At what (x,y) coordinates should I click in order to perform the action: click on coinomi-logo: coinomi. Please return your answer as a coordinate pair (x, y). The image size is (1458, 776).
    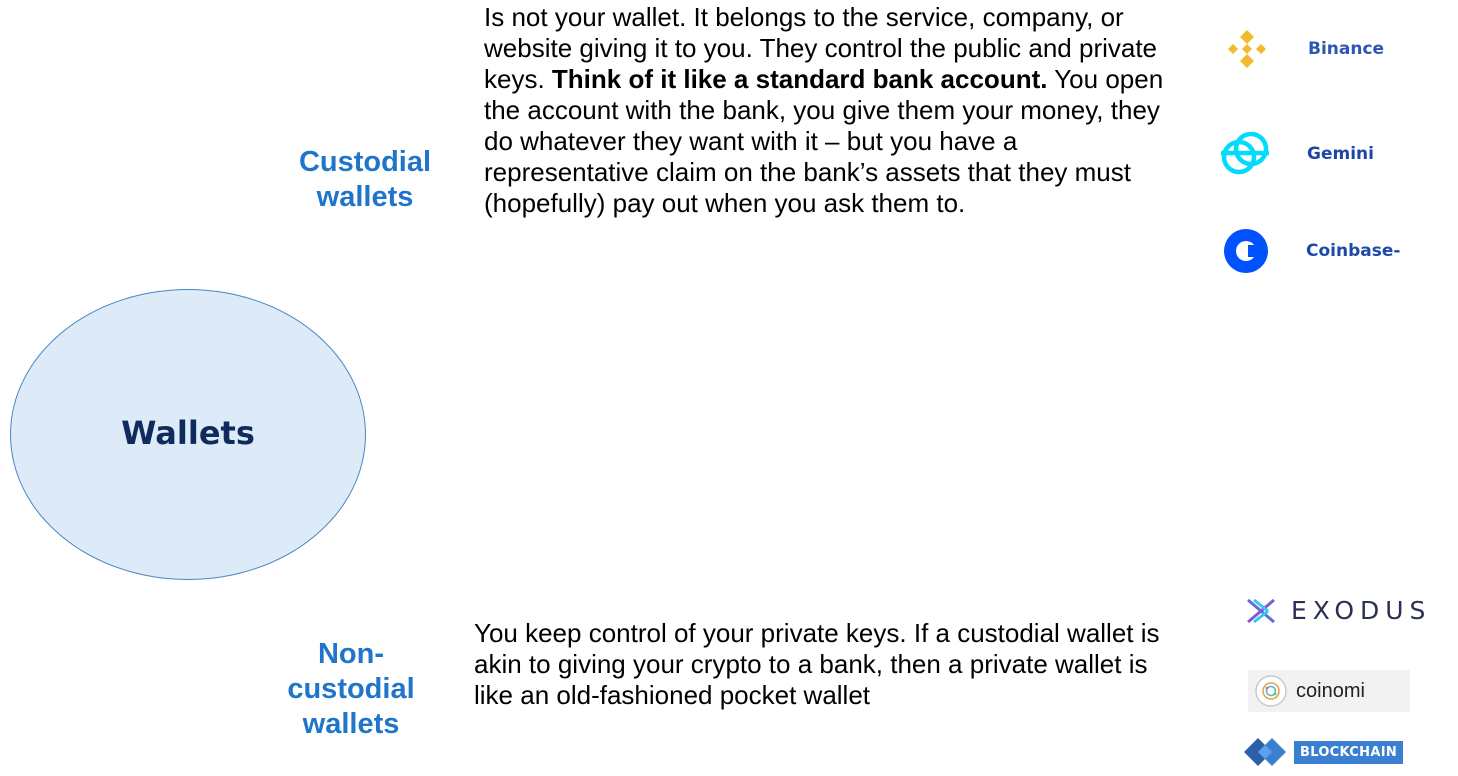
    Looking at the image, I should click on (1329, 691).